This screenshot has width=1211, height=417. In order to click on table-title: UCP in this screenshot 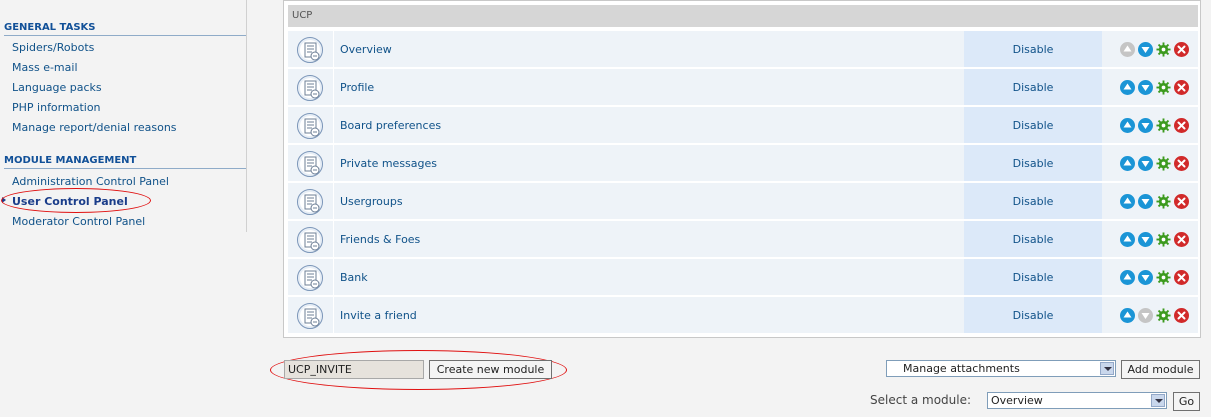, I will do `click(743, 16)`.